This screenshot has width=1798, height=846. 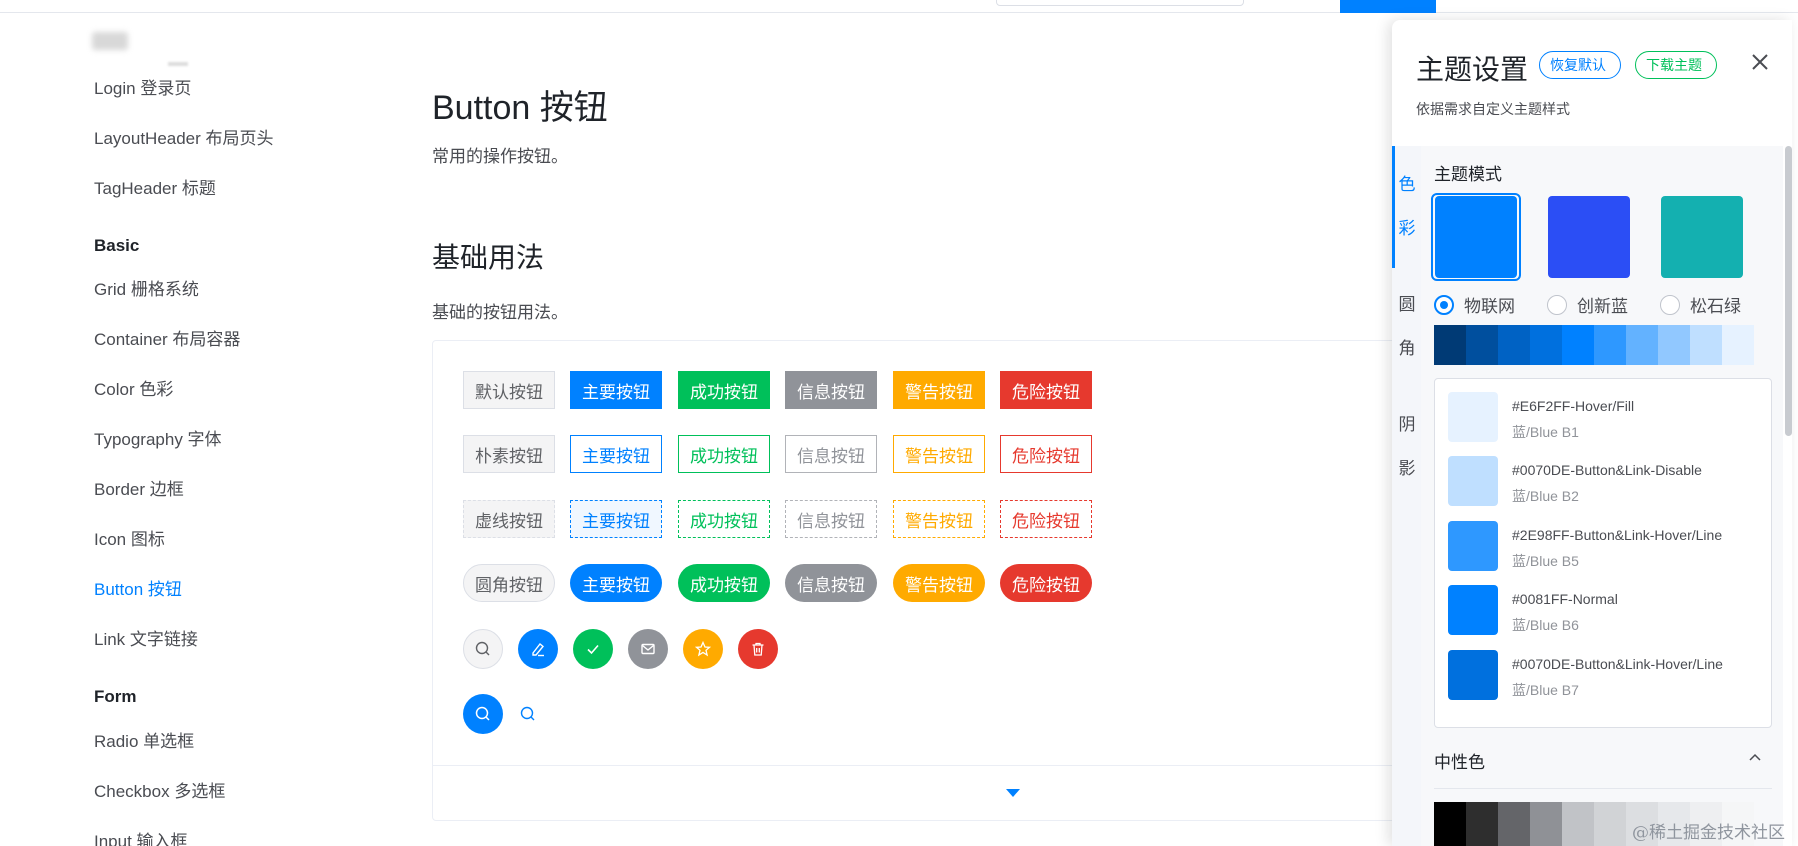 I want to click on round-success-button: 成功按钮, so click(x=724, y=583).